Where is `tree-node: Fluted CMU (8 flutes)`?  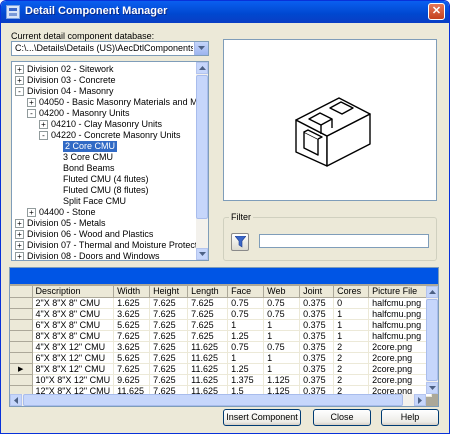 tree-node: Fluted CMU (8 flutes) is located at coordinates (104, 190).